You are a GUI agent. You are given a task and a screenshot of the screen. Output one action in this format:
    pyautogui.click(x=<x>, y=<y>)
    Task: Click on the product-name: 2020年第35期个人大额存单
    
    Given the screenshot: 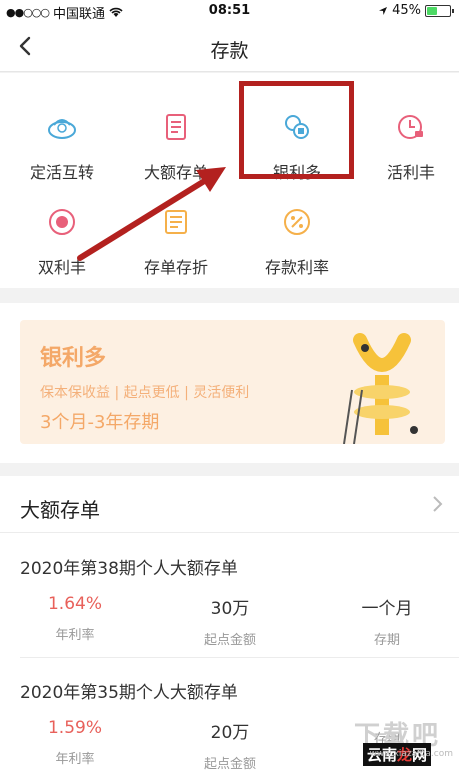 What is the action you would take?
    pyautogui.click(x=129, y=693)
    